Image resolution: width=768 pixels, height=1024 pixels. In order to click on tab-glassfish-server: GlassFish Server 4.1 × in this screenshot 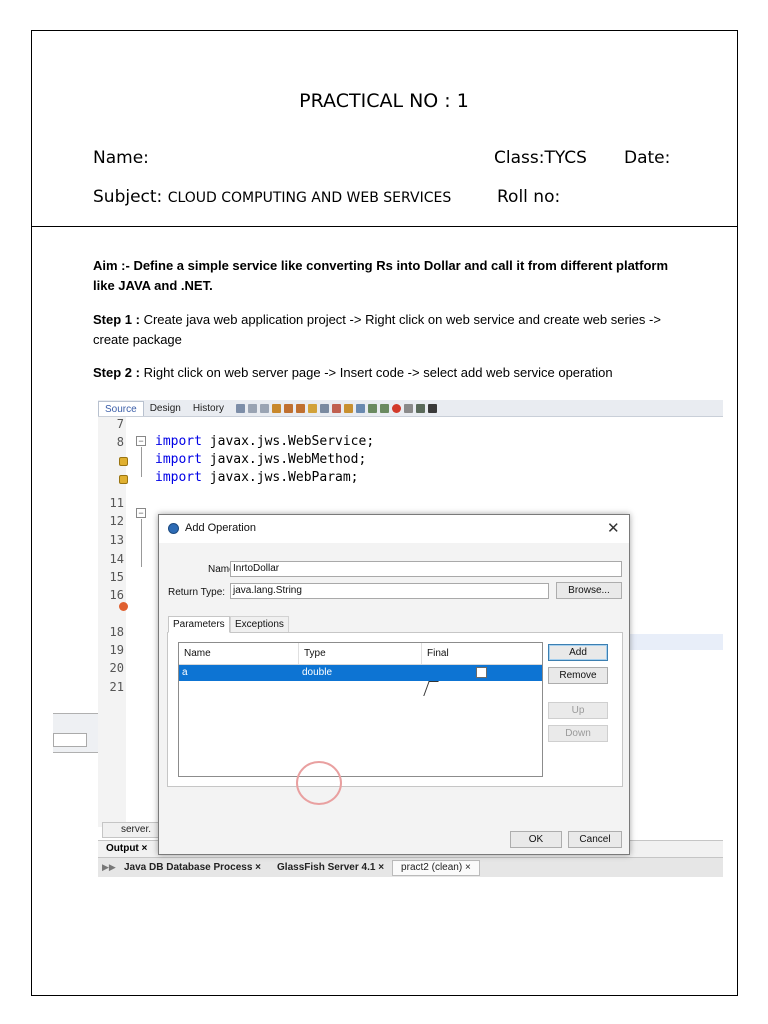, I will do `click(330, 867)`.